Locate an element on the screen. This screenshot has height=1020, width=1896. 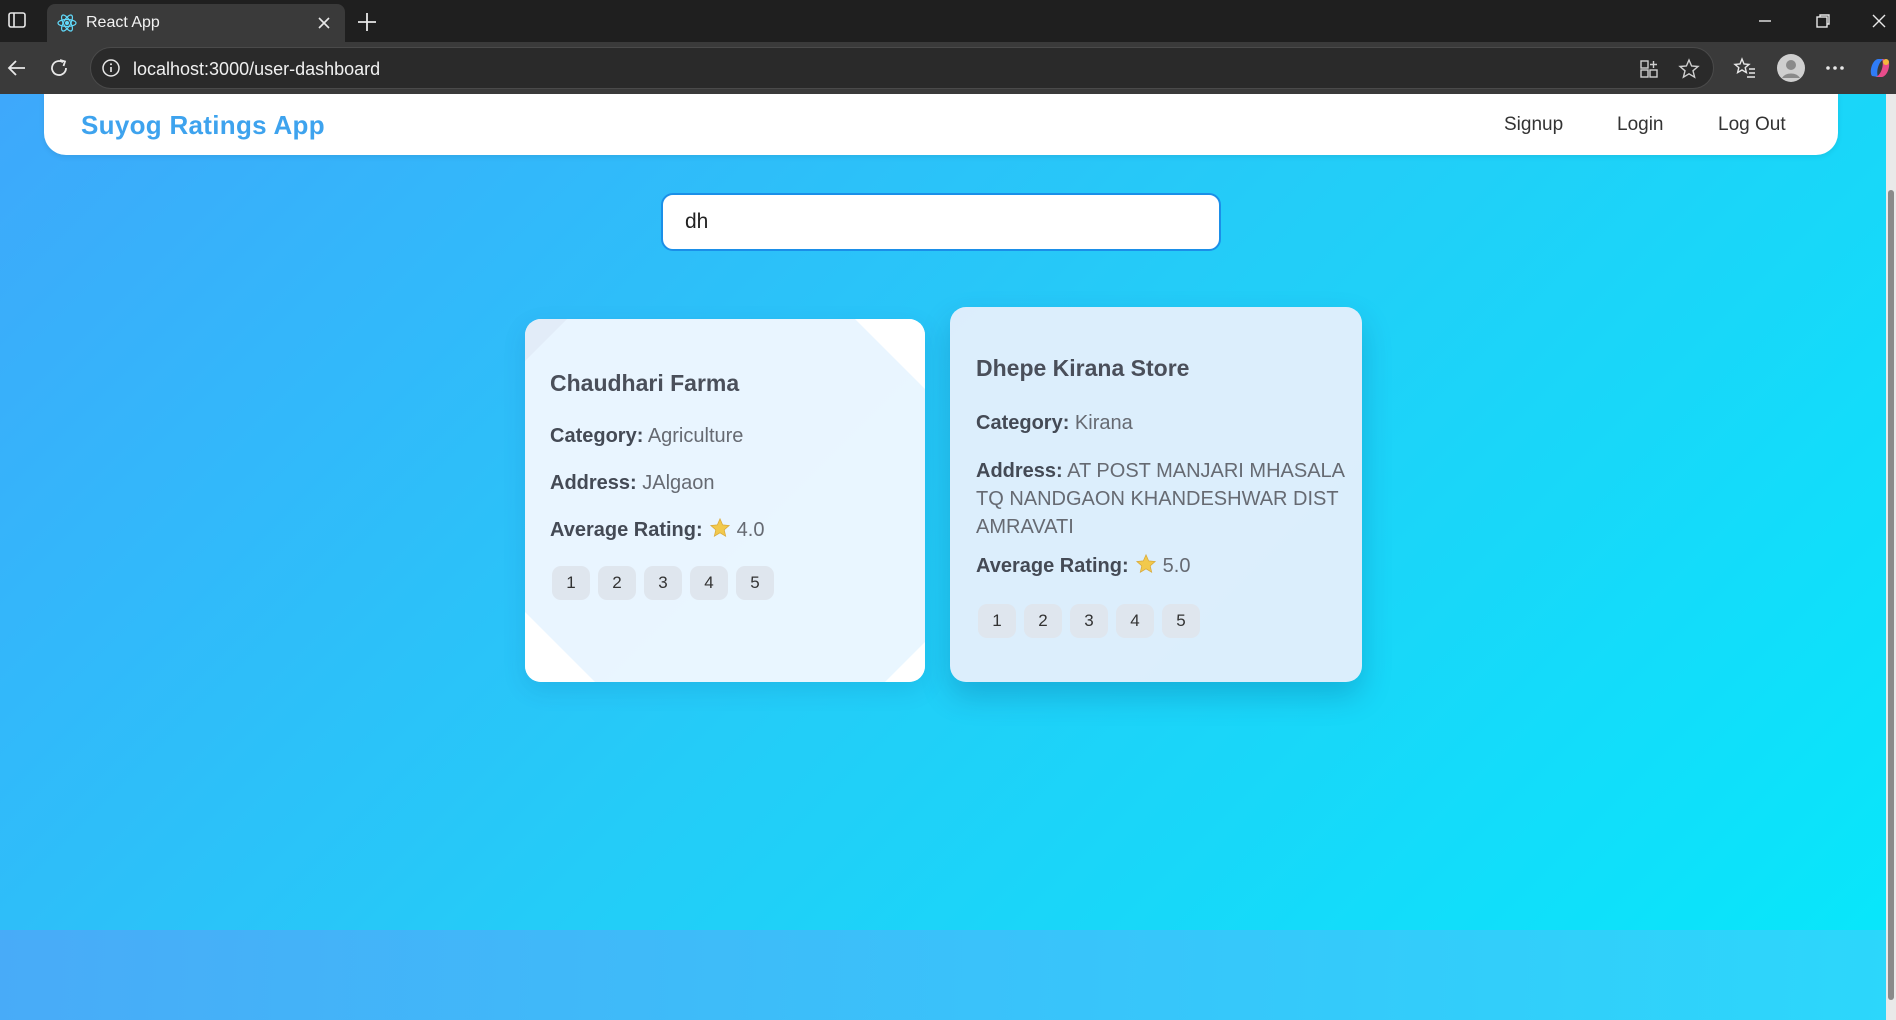
close-window-icon is located at coordinates (1879, 21).